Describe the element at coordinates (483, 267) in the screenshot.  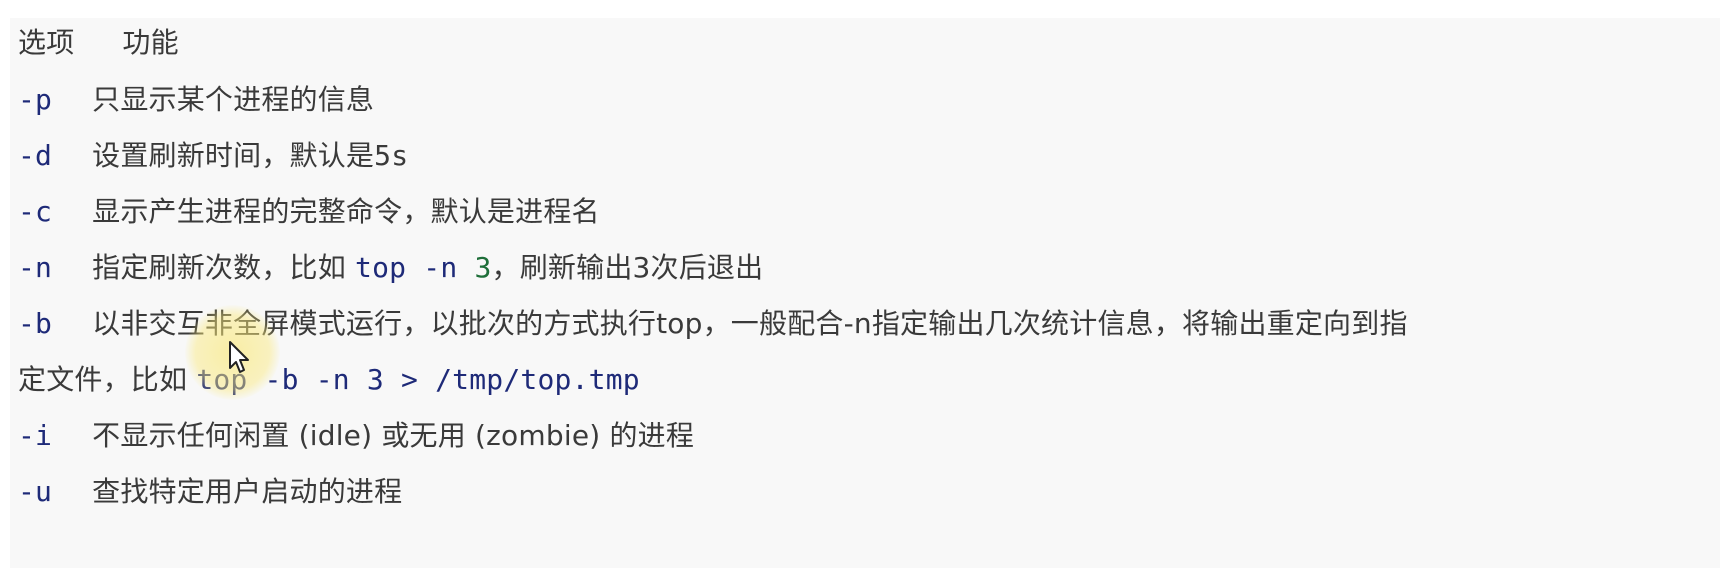
I see `inline-number: 3` at that location.